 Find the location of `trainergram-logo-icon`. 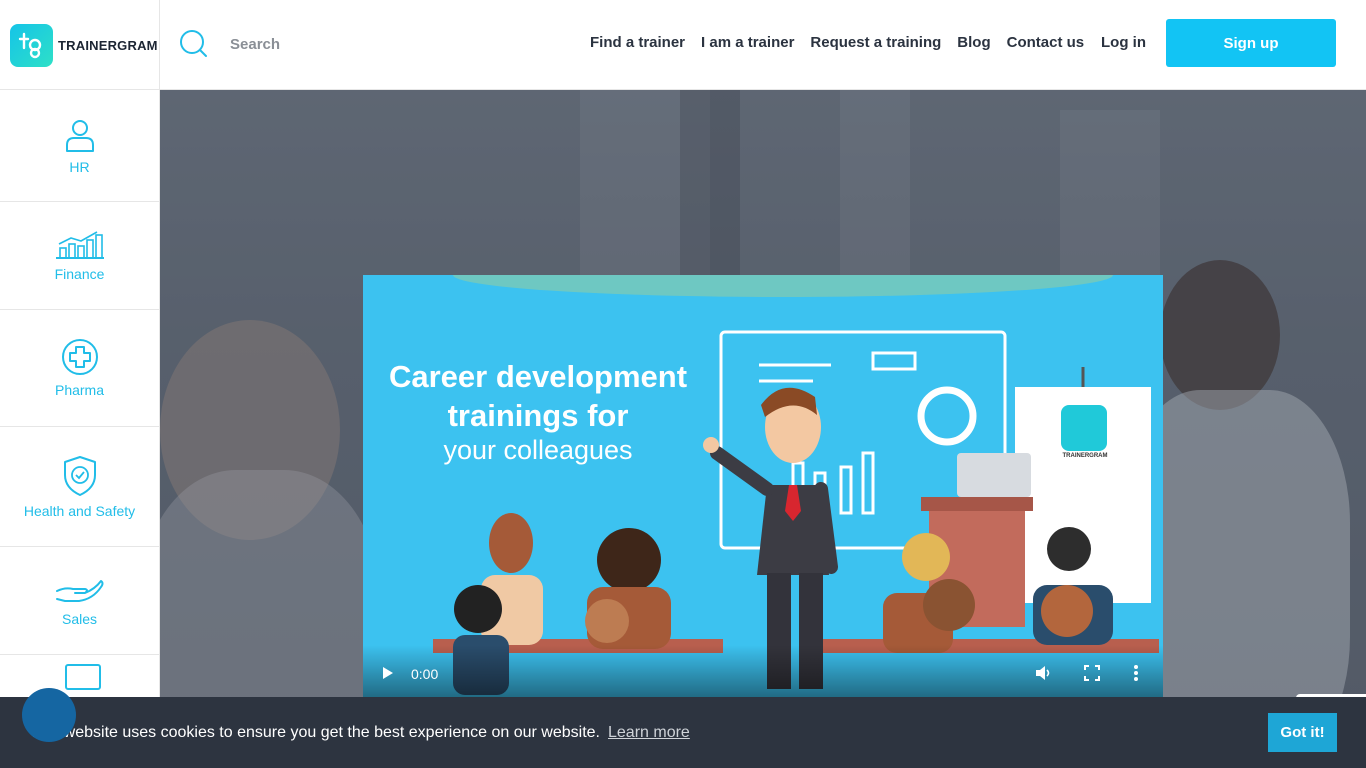

trainergram-logo-icon is located at coordinates (31, 45).